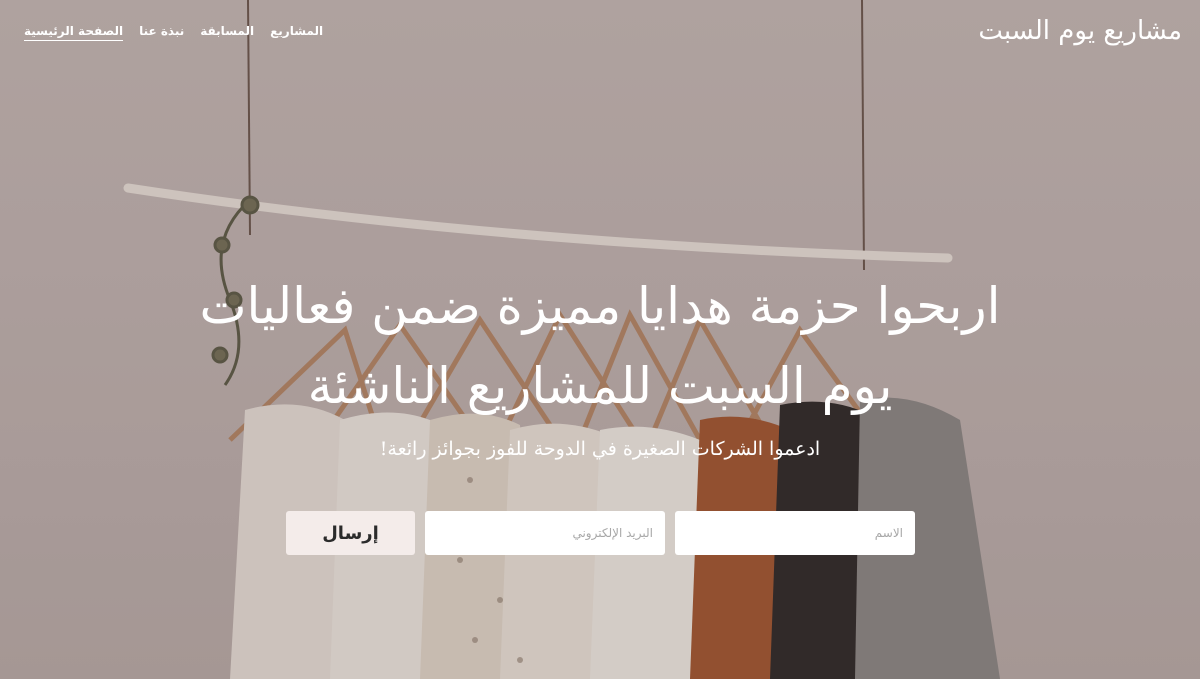  Describe the element at coordinates (1080, 31) in the screenshot. I see `site-brand: مشاريع يوم السبت` at that location.